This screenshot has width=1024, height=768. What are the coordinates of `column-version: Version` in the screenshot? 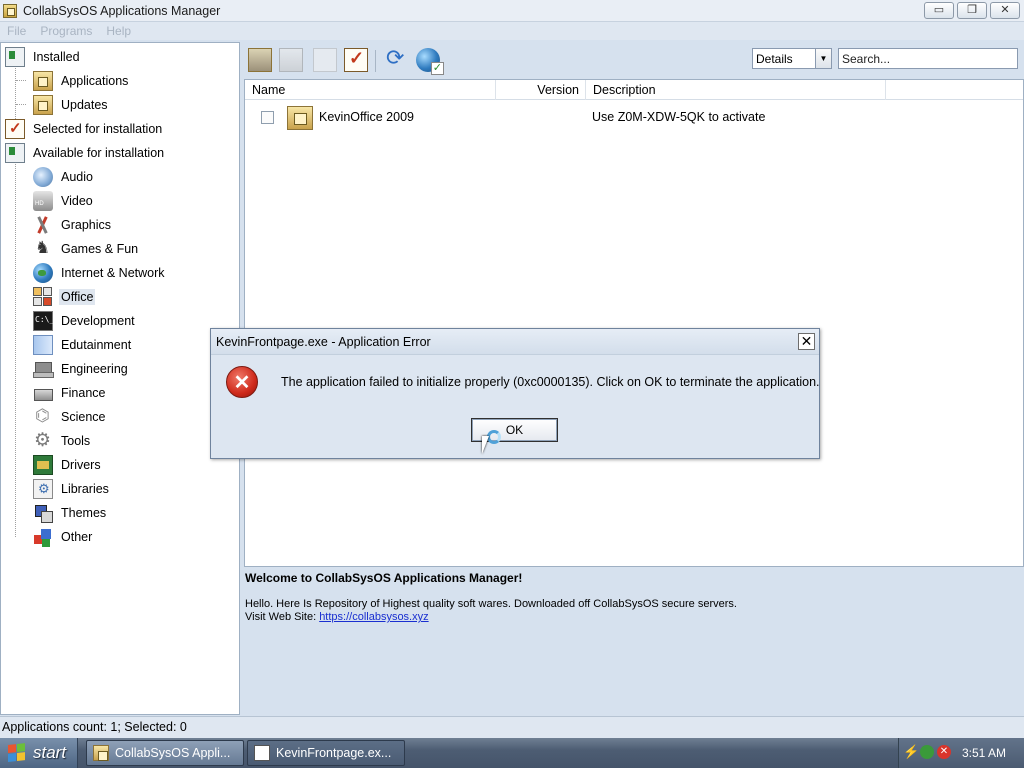 It's located at (541, 90).